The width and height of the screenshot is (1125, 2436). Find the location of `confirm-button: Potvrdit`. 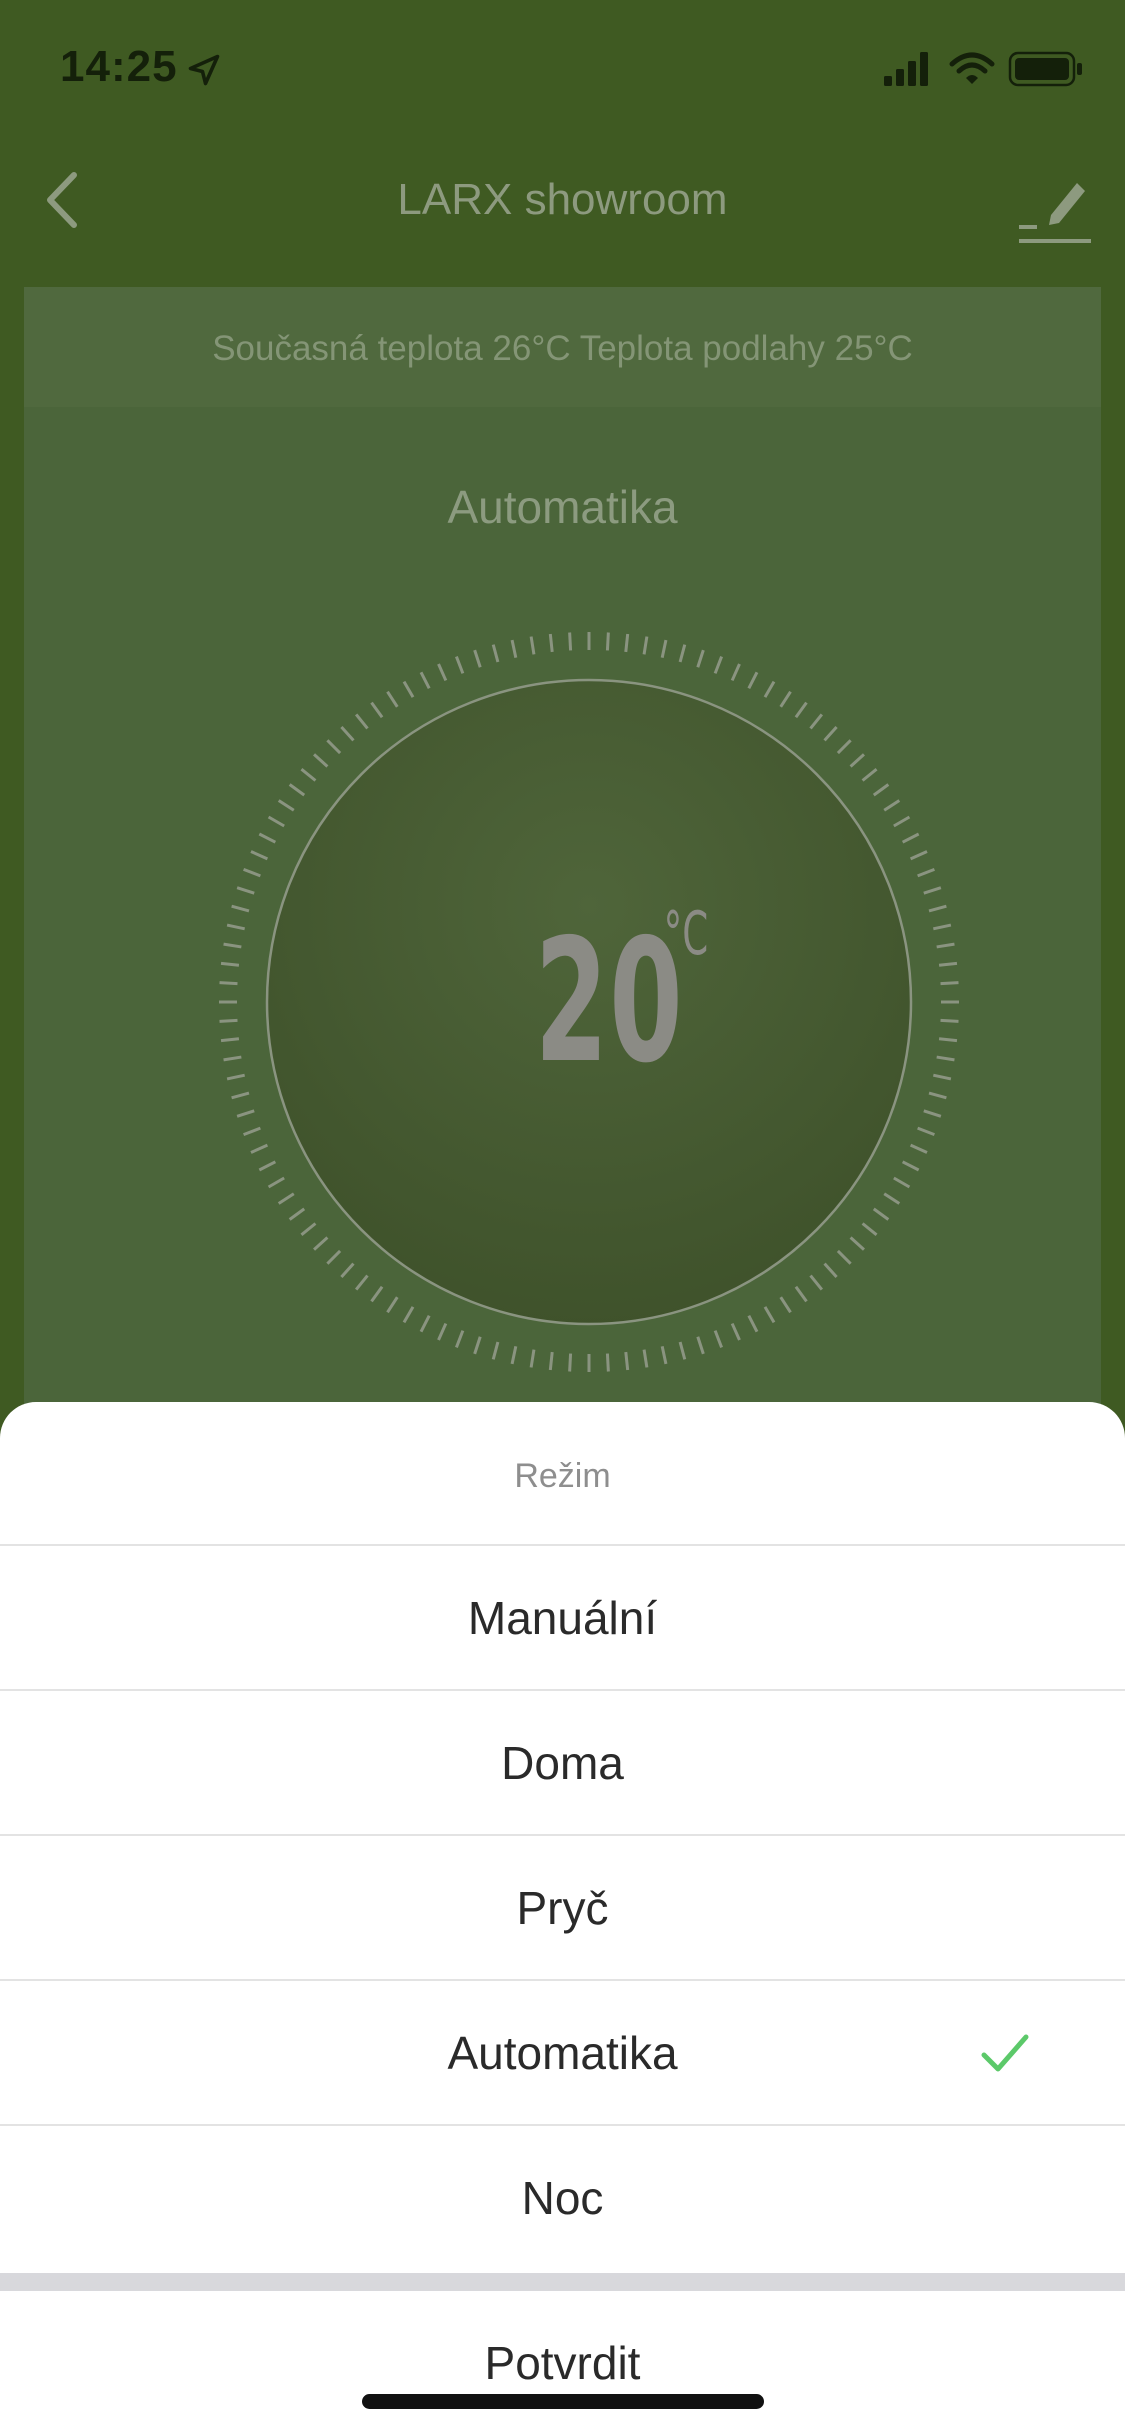

confirm-button: Potvrdit is located at coordinates (562, 2363).